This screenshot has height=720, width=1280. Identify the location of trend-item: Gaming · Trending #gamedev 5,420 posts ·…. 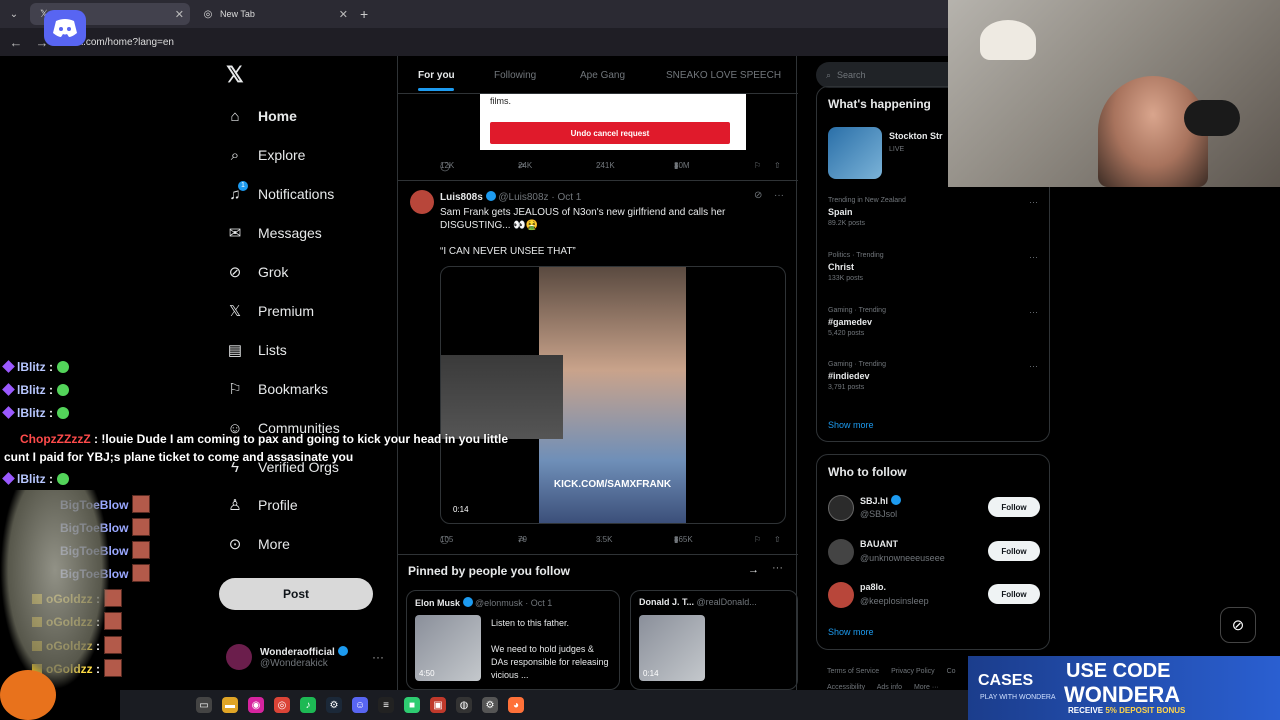
(933, 322).